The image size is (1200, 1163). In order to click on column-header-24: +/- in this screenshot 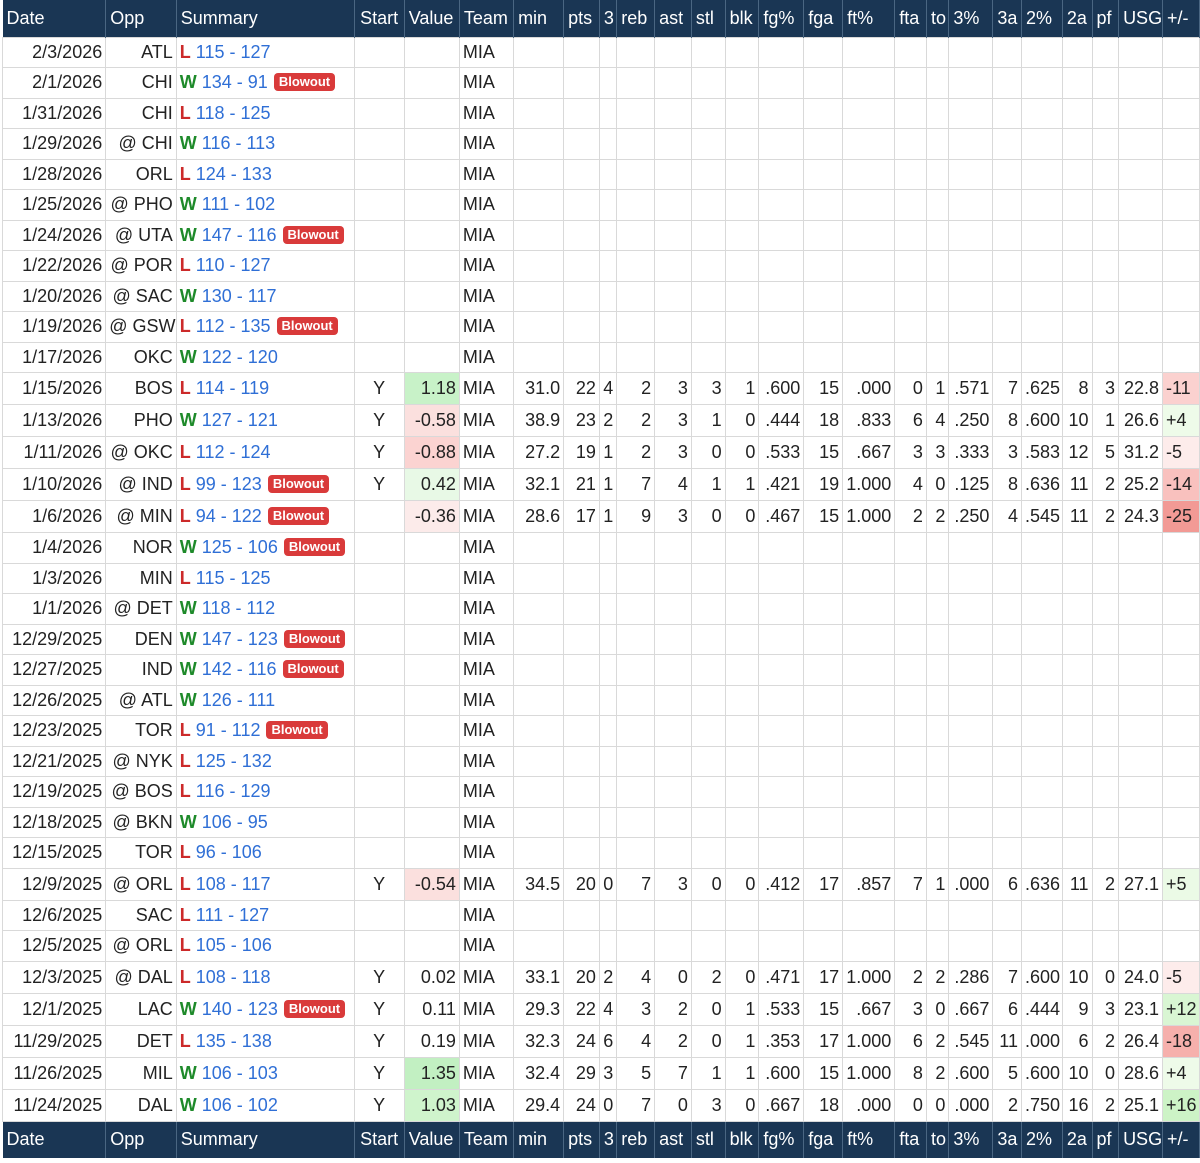, I will do `click(1181, 18)`.